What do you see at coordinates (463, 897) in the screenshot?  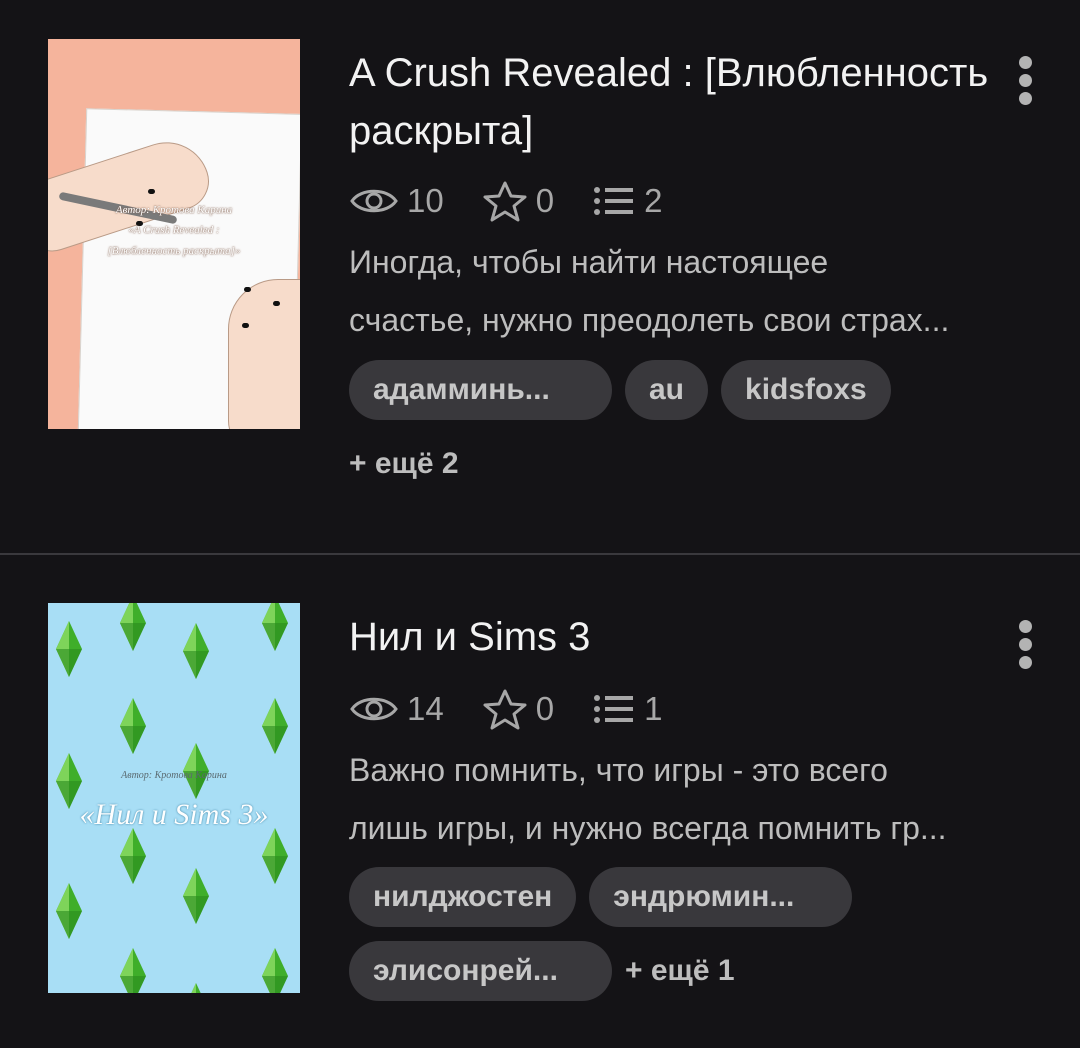 I see `tag-chip: нилджостен` at bounding box center [463, 897].